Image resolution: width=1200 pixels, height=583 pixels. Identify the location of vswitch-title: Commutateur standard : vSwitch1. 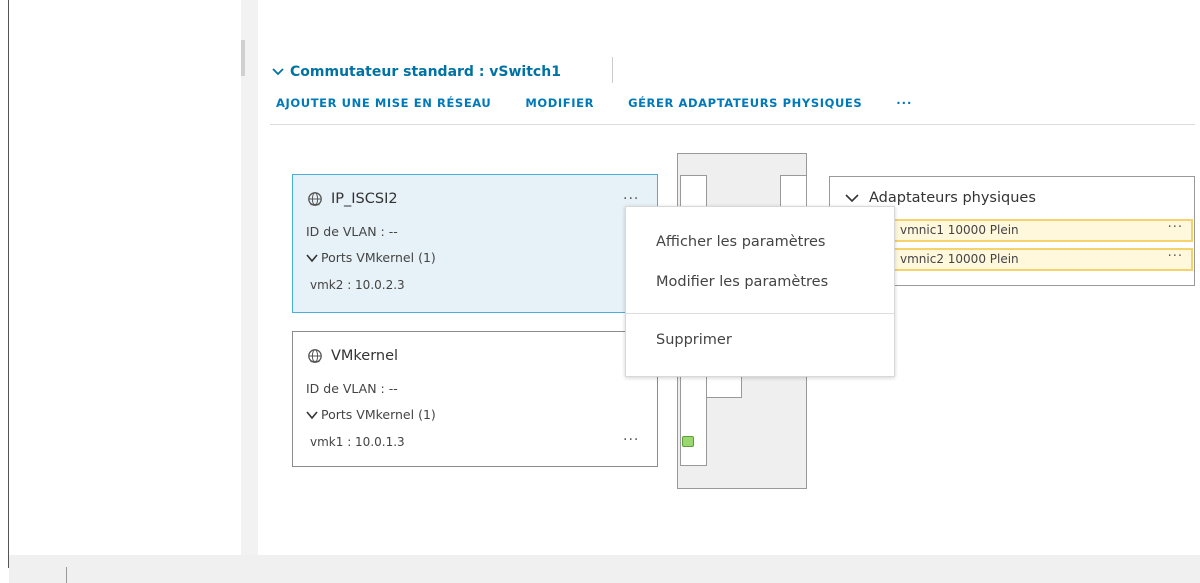
(425, 72).